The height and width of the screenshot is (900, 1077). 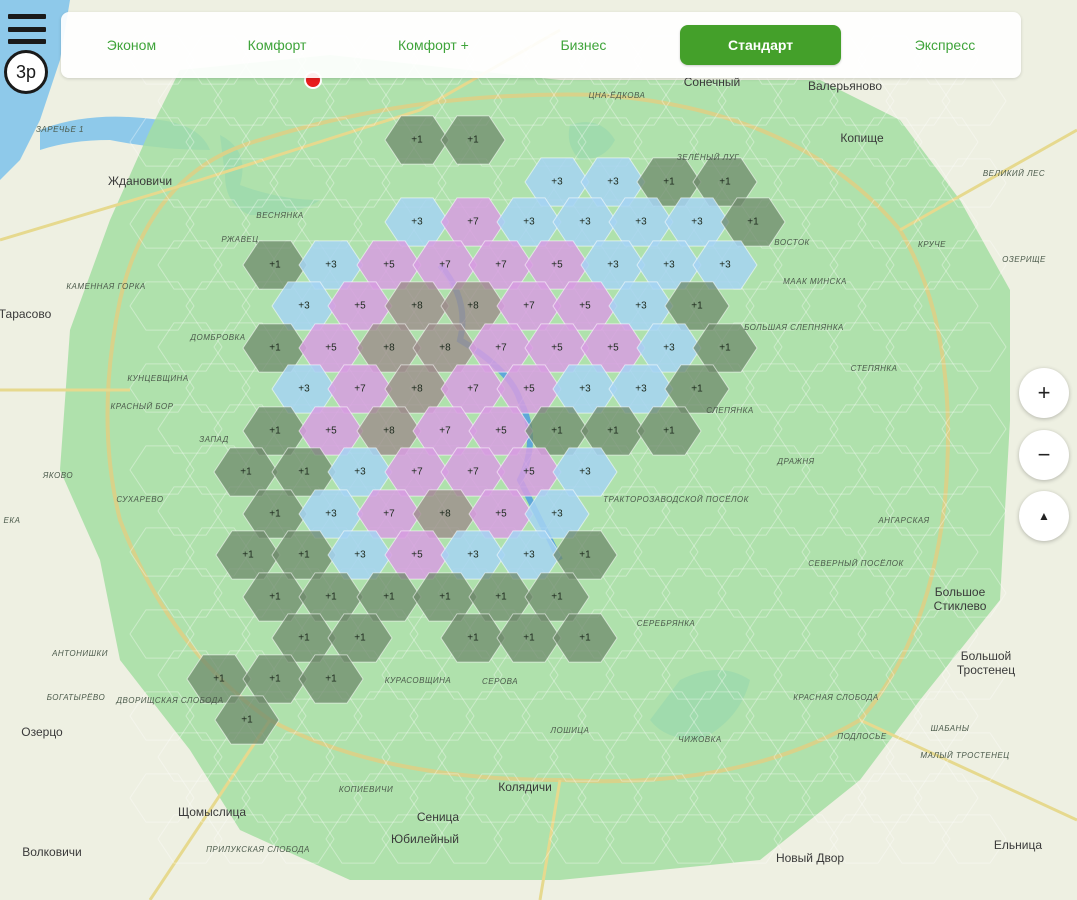 I want to click on place-label: СЕРЕБРЯНКА, so click(x=666, y=623).